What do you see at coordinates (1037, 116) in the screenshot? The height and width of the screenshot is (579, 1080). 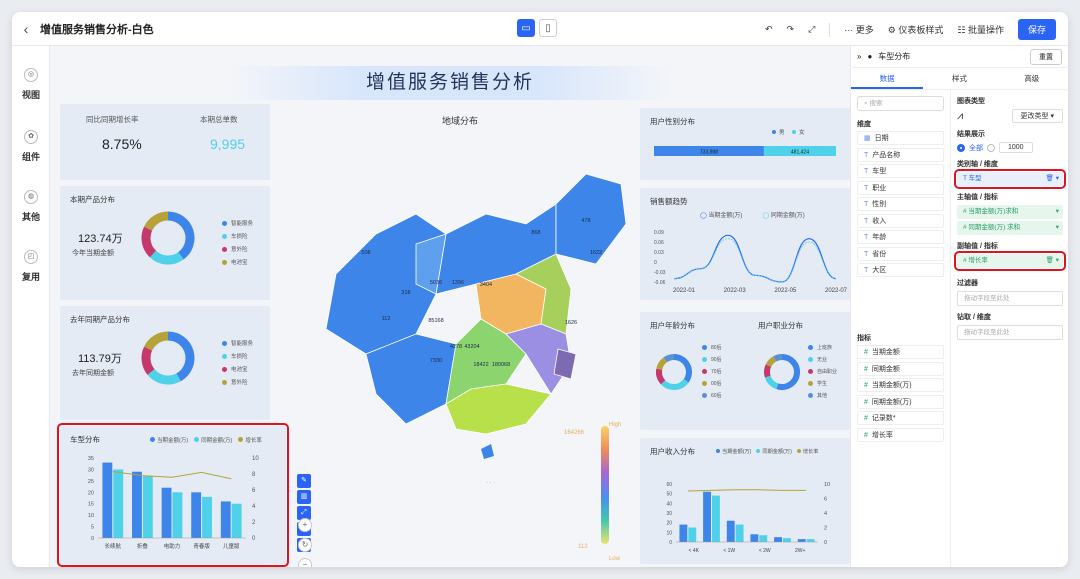 I see `change-type-button: 更改类型 ▾` at bounding box center [1037, 116].